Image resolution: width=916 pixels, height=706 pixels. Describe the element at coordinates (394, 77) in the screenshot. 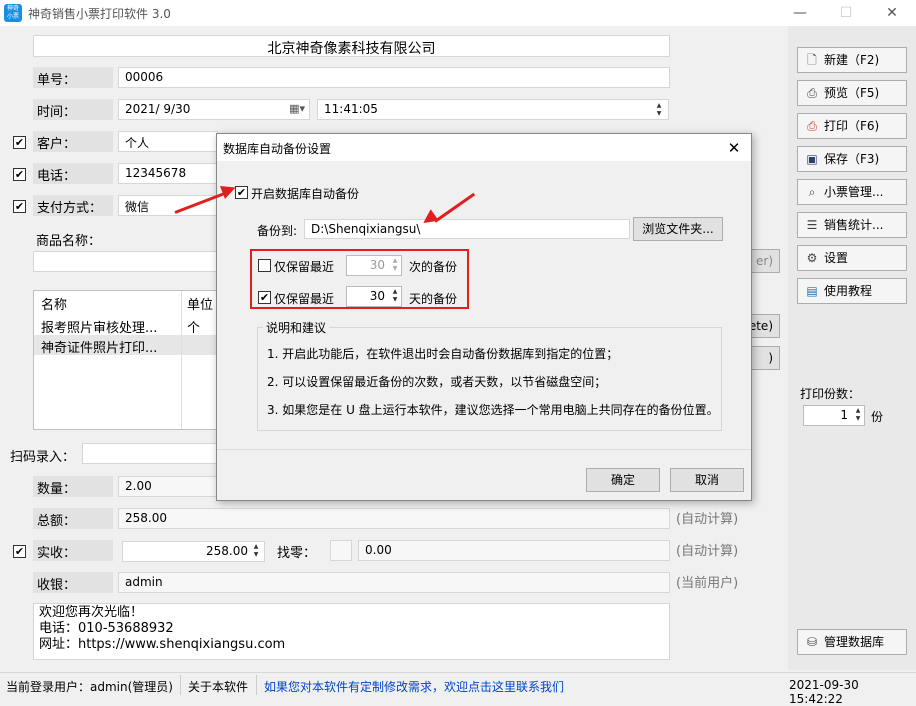

I see `order-no-field: 00006` at that location.